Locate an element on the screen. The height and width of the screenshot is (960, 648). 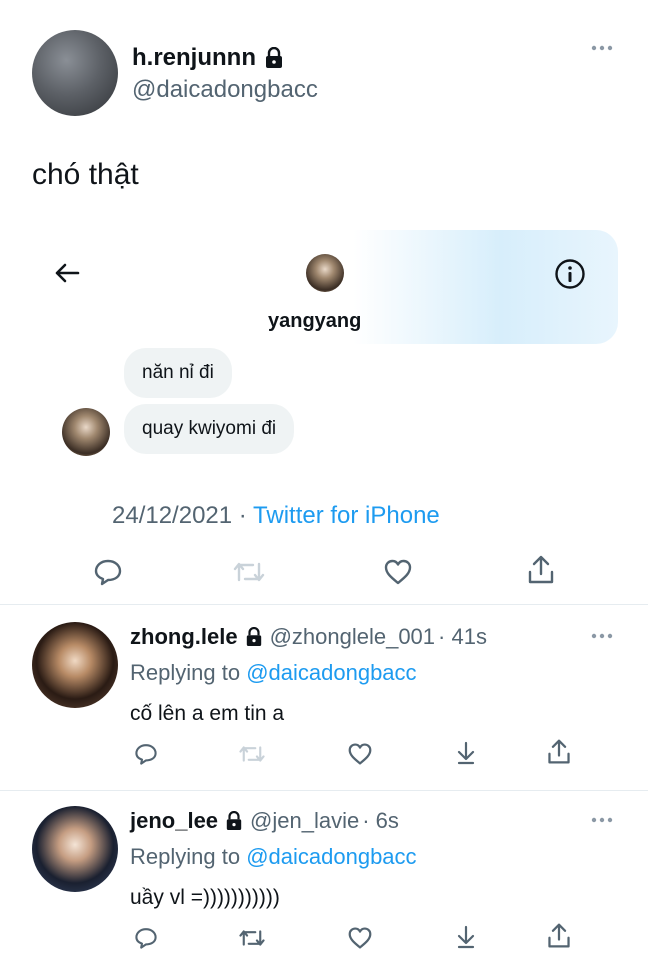
author-handle: @daicadongbacc is located at coordinates (225, 90).